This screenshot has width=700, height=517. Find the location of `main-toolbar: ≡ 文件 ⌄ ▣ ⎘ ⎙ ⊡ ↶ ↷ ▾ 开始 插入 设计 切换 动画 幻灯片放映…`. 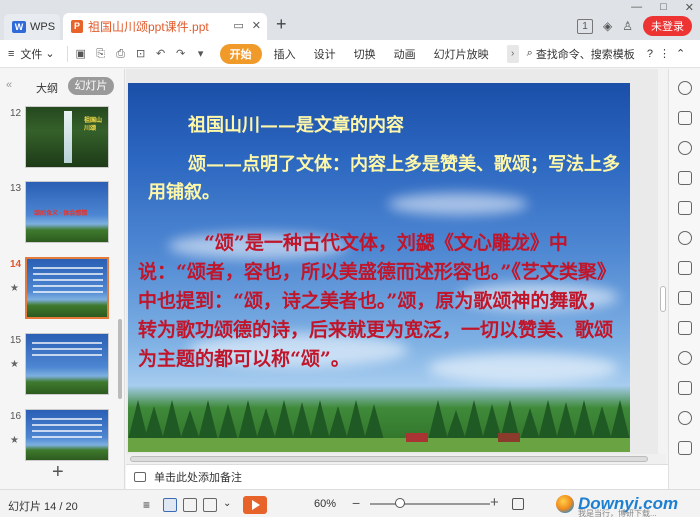

main-toolbar: ≡ 文件 ⌄ ▣ ⎘ ⎙ ⊡ ↶ ↷ ▾ 开始 插入 设计 切换 动画 幻灯片放映… is located at coordinates (350, 54).